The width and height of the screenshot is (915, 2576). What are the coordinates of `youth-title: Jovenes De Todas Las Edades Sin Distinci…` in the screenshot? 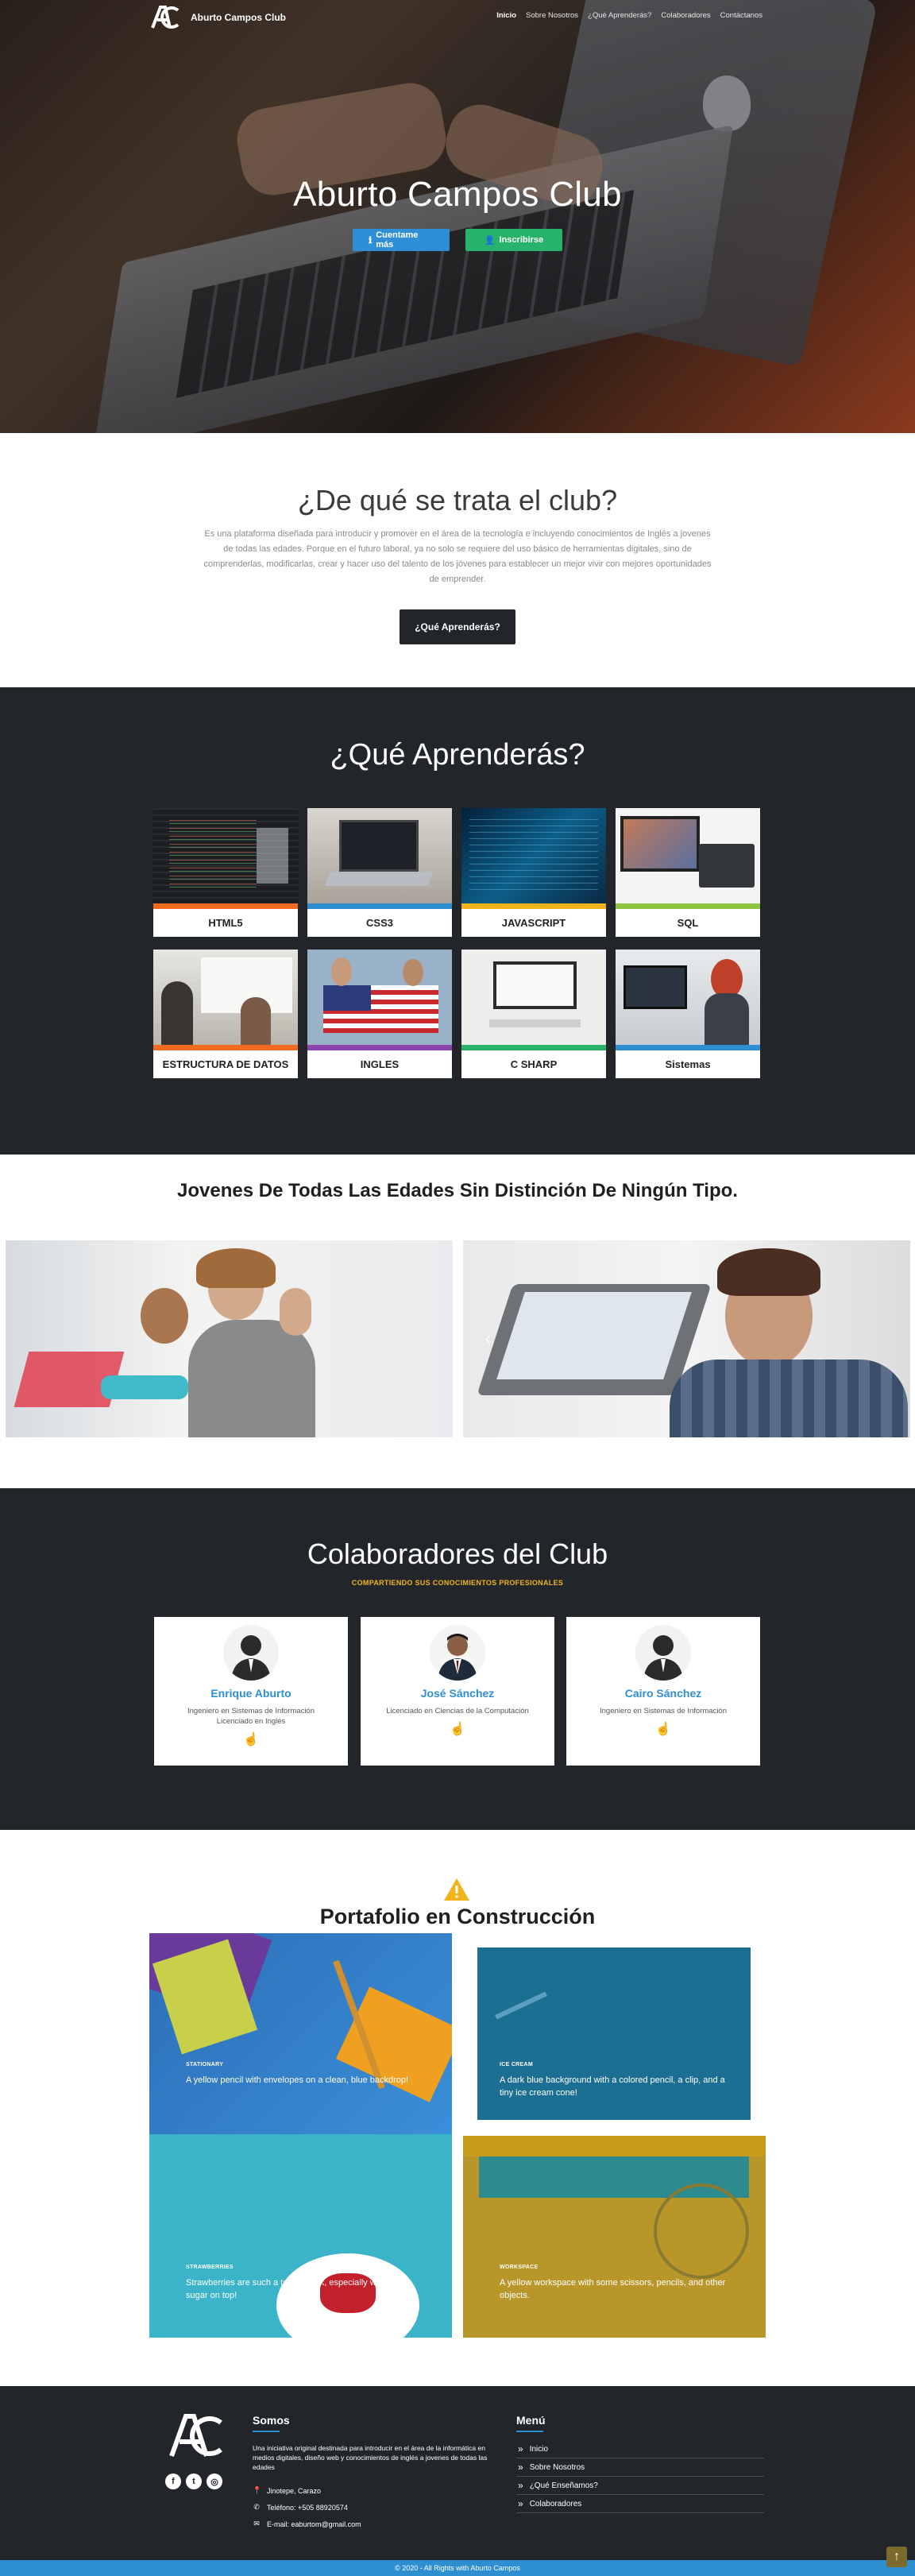 It's located at (457, 1190).